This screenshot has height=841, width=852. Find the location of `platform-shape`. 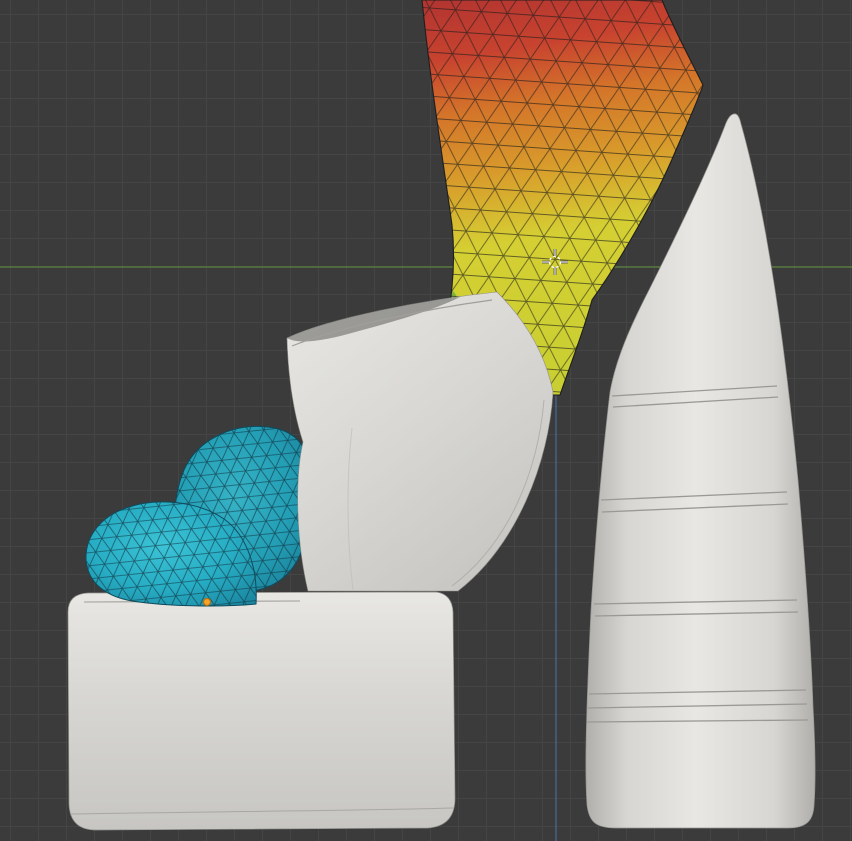

platform-shape is located at coordinates (261, 711).